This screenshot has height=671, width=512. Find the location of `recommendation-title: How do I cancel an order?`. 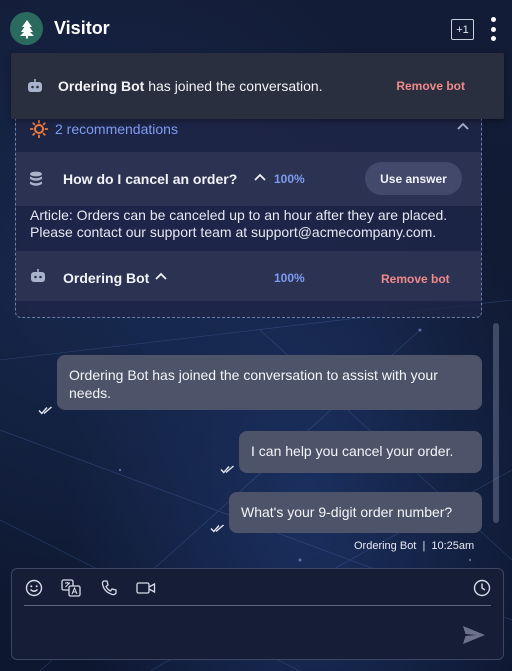

recommendation-title: How do I cancel an order? is located at coordinates (150, 179).